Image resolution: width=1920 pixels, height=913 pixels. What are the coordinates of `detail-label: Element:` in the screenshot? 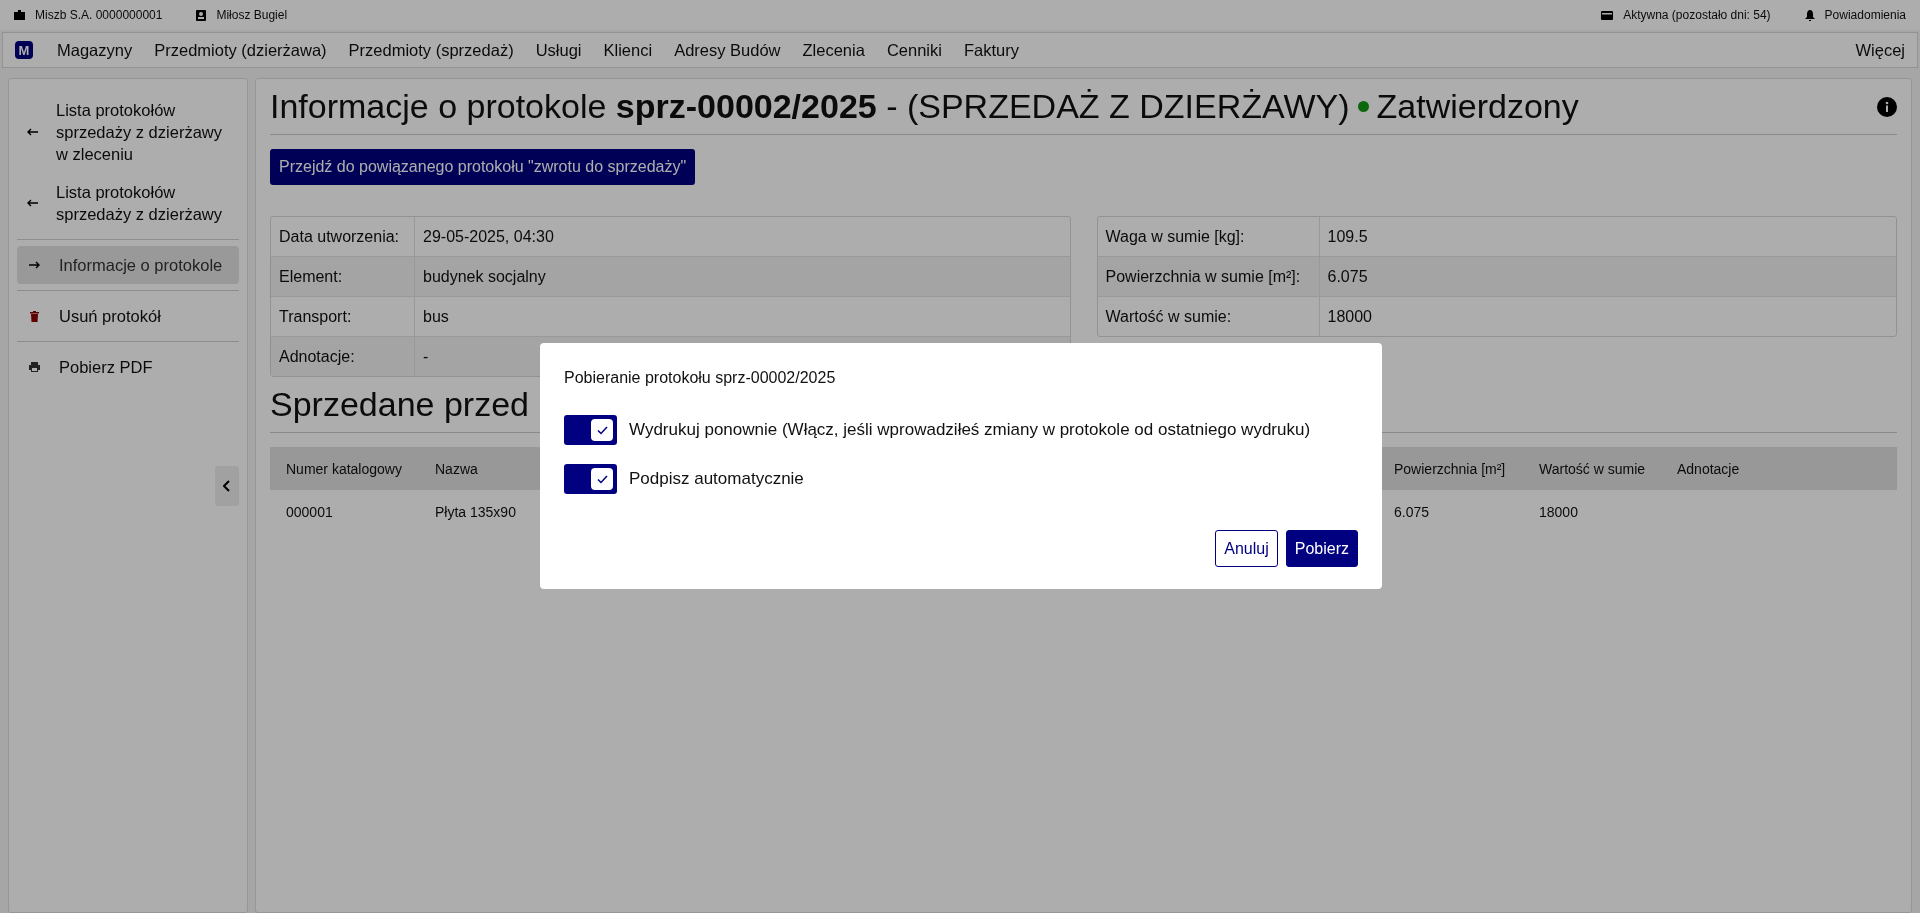 It's located at (343, 276).